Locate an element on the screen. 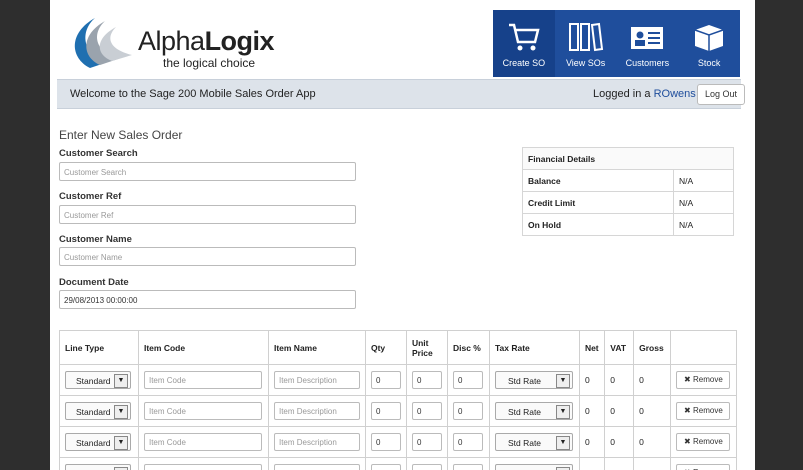 The height and width of the screenshot is (470, 803). brand-tagline: the logical choice is located at coordinates (209, 63).